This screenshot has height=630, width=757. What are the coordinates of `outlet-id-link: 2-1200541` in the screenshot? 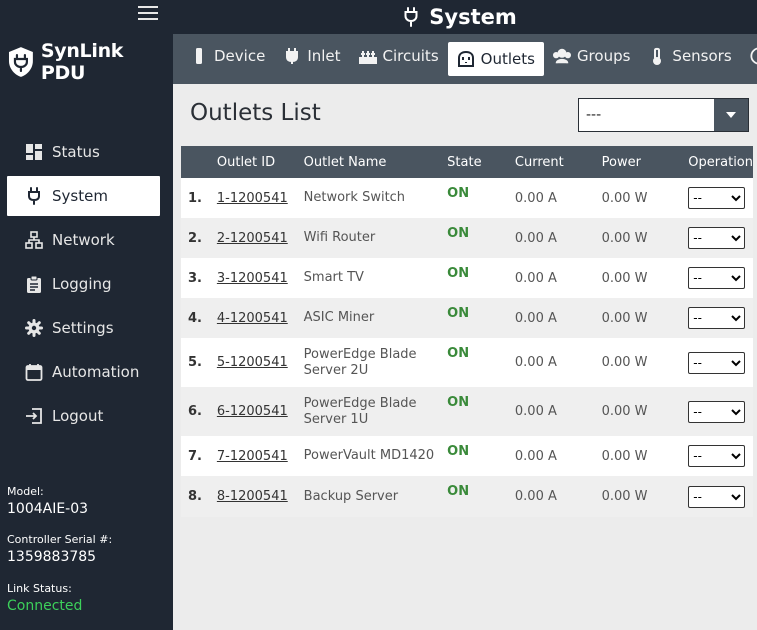 It's located at (260, 238).